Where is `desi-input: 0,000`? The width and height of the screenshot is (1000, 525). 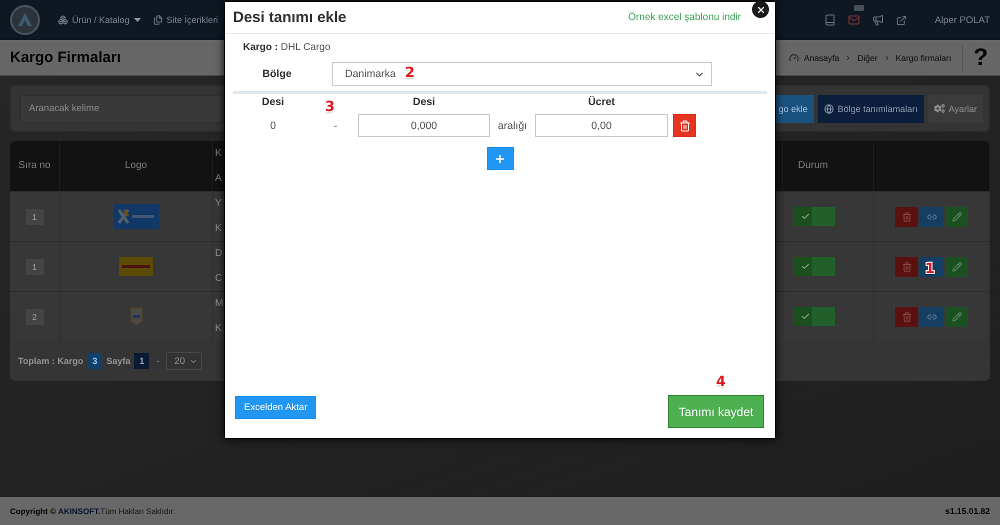
desi-input: 0,000 is located at coordinates (424, 125).